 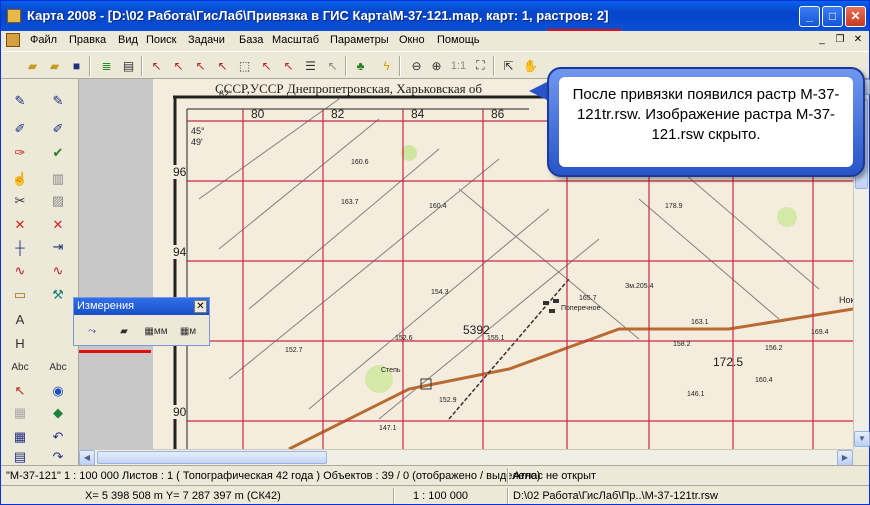 I want to click on lightning-icon: ϟ, so click(x=386, y=65).